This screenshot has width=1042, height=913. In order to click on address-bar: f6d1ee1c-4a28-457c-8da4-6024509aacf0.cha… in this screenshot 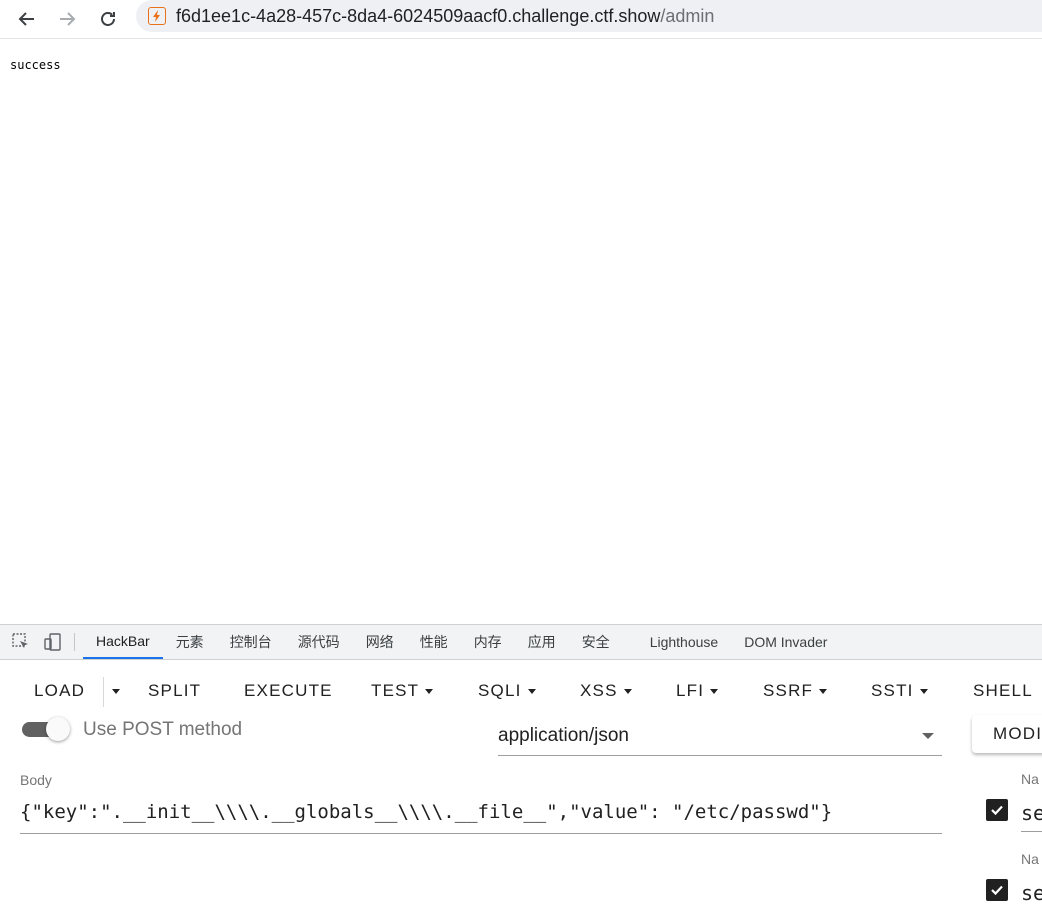, I will do `click(589, 16)`.